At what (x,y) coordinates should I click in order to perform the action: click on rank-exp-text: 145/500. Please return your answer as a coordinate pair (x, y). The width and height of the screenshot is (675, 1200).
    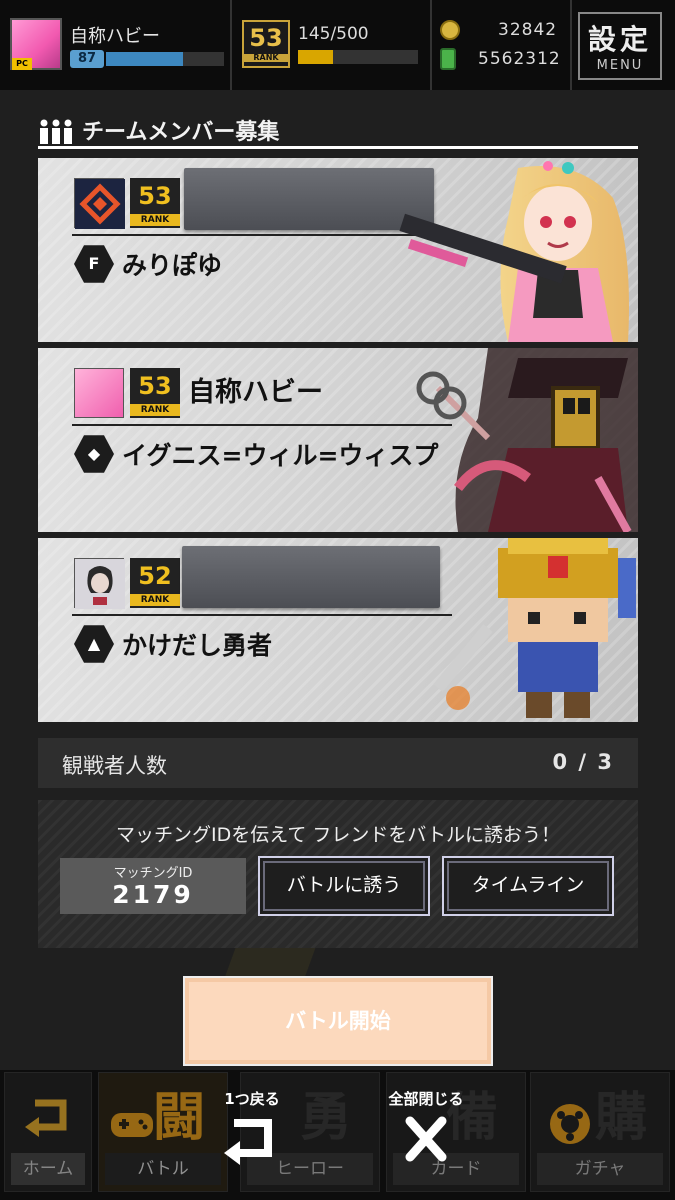
    Looking at the image, I should click on (333, 34).